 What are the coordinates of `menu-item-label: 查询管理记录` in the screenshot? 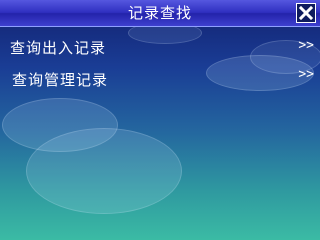 It's located at (60, 80).